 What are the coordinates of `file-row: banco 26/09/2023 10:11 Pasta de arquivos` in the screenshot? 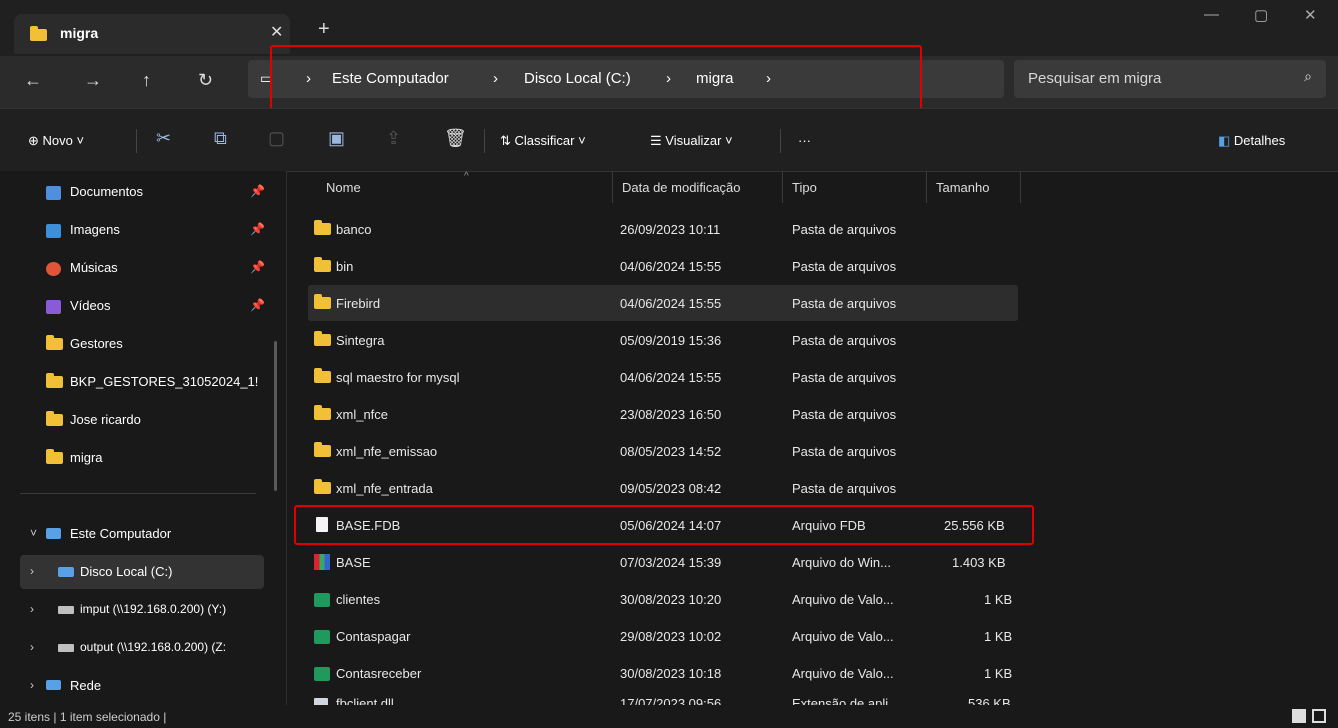 It's located at (808, 229).